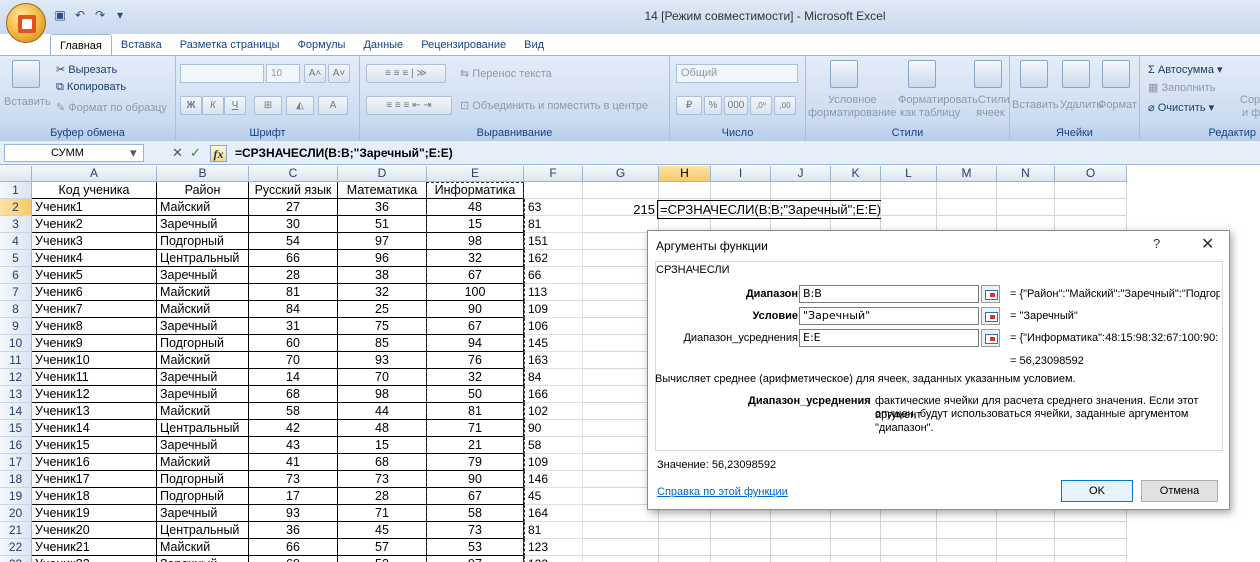 The width and height of the screenshot is (1260, 562). What do you see at coordinates (382, 258) in the screenshot?
I see `cell-d: 96` at bounding box center [382, 258].